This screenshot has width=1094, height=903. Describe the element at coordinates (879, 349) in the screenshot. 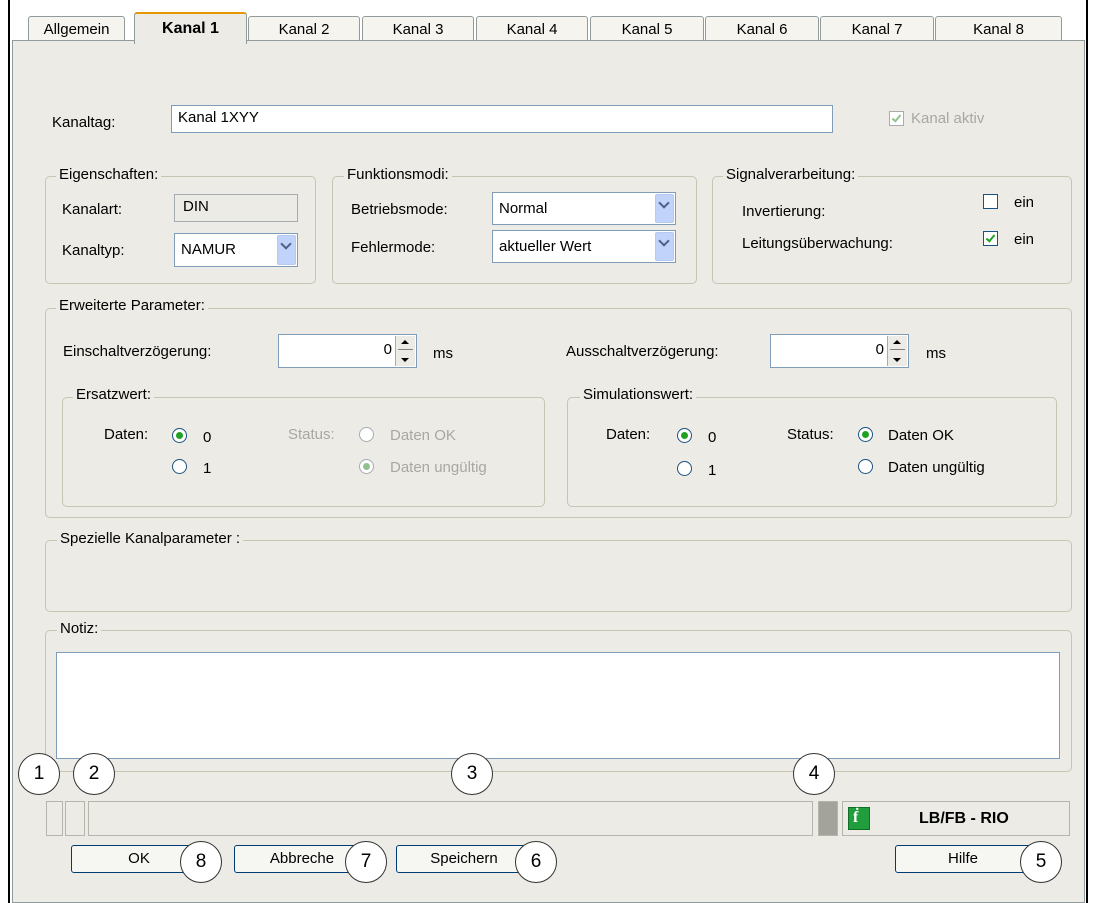

I see `ausschalt-value: 0` at that location.